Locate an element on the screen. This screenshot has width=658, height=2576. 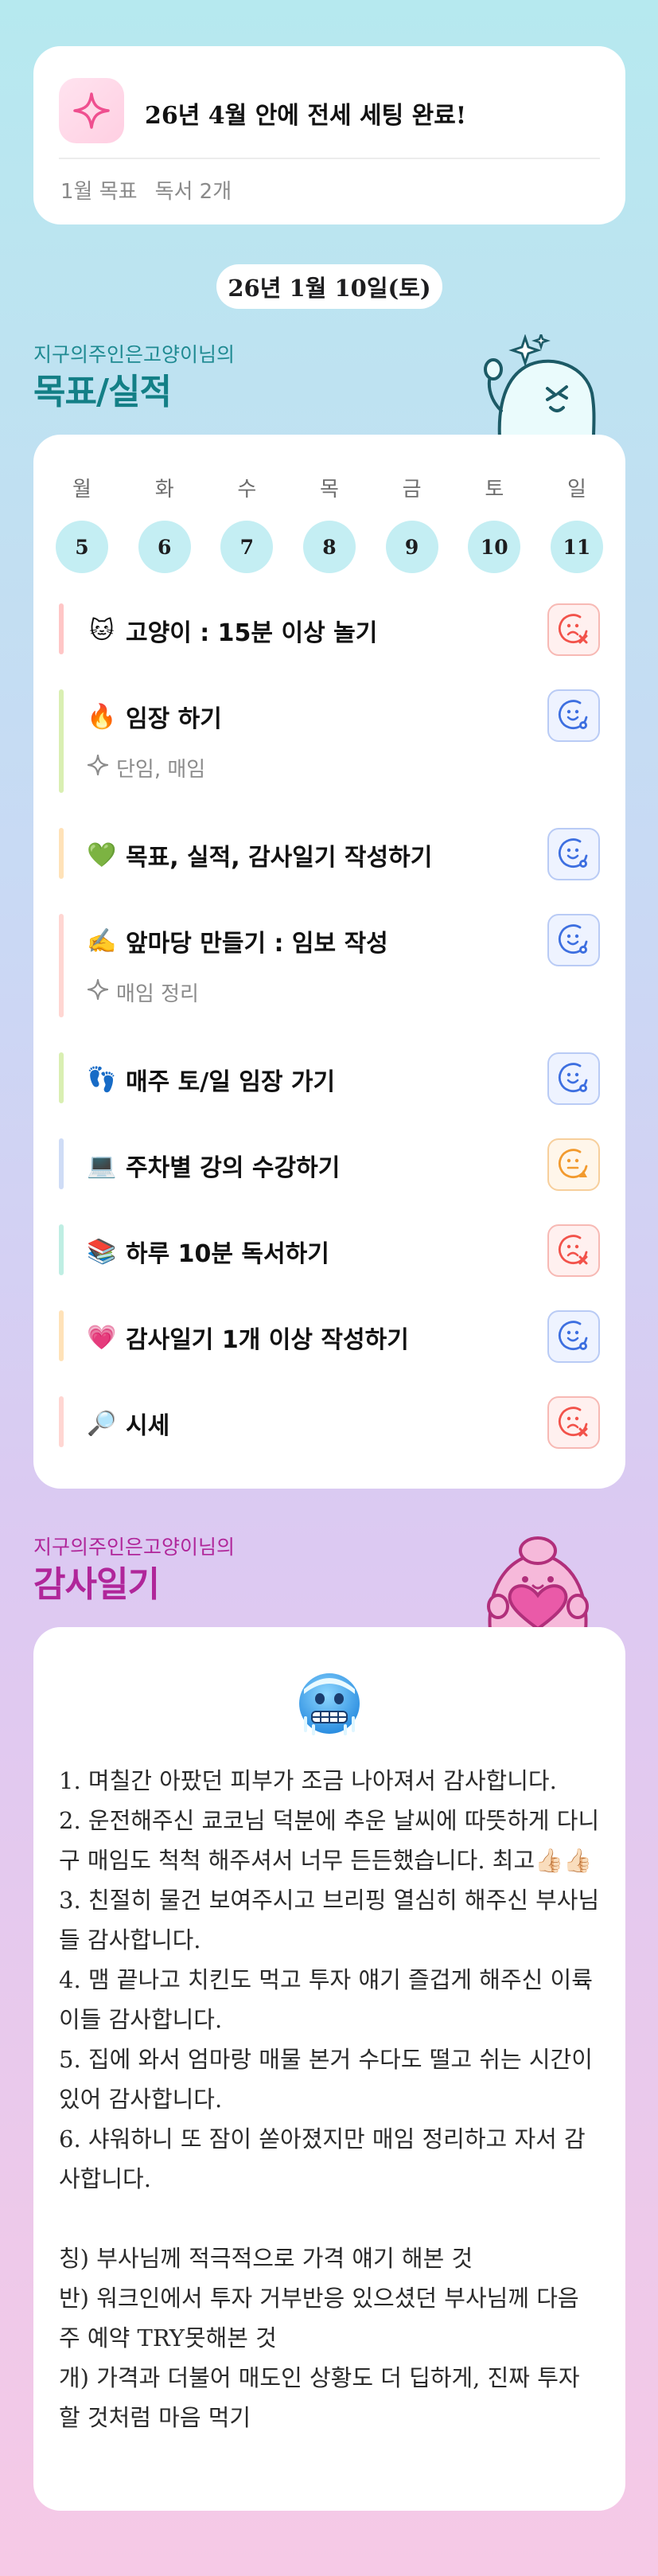
task-title: 🔎 시세 is located at coordinates (127, 1423).